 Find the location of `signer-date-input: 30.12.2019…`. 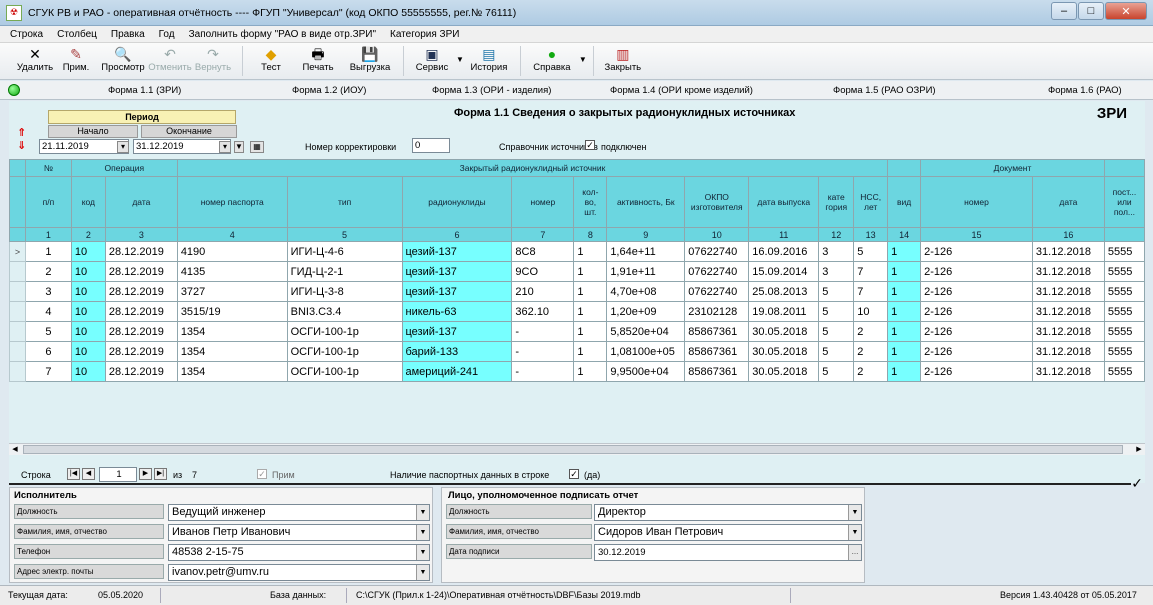

signer-date-input: 30.12.2019… is located at coordinates (728, 552).